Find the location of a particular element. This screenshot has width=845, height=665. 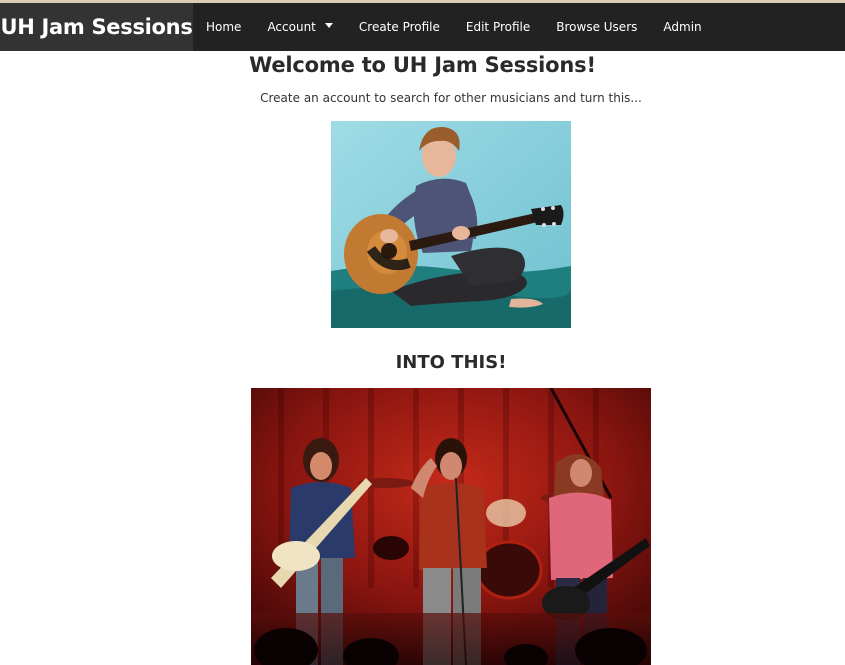

nav-item-label: Browse Users is located at coordinates (597, 27).